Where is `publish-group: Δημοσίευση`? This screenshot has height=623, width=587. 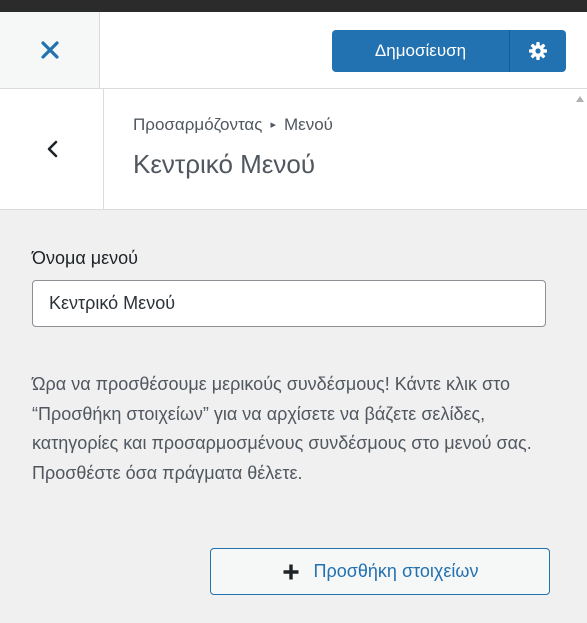 publish-group: Δημοσίευση is located at coordinates (449, 51).